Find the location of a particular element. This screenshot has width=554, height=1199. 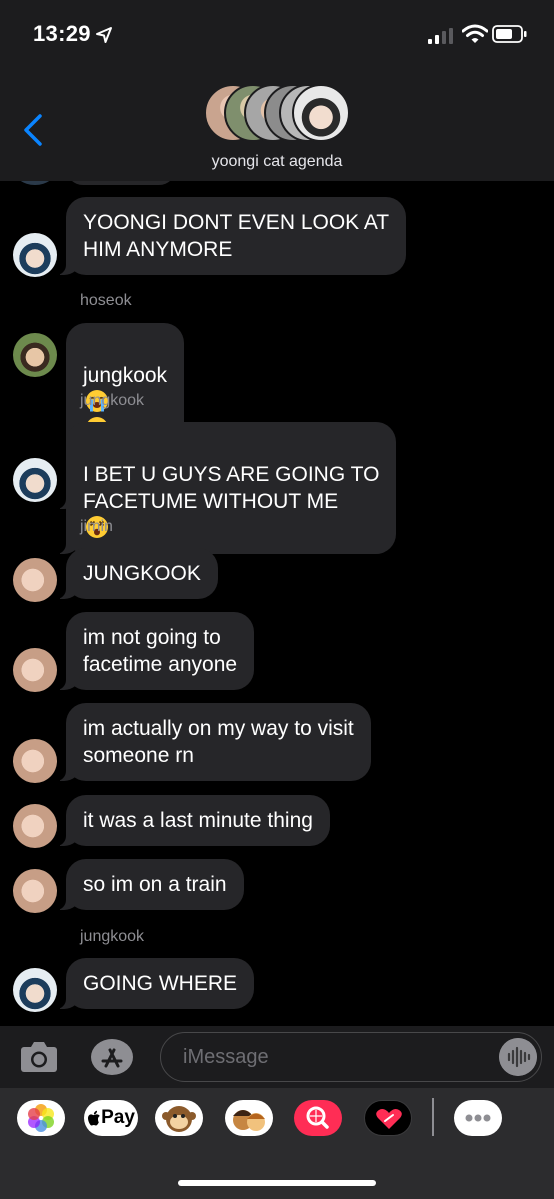

group-avatar-stack is located at coordinates (278, 113).